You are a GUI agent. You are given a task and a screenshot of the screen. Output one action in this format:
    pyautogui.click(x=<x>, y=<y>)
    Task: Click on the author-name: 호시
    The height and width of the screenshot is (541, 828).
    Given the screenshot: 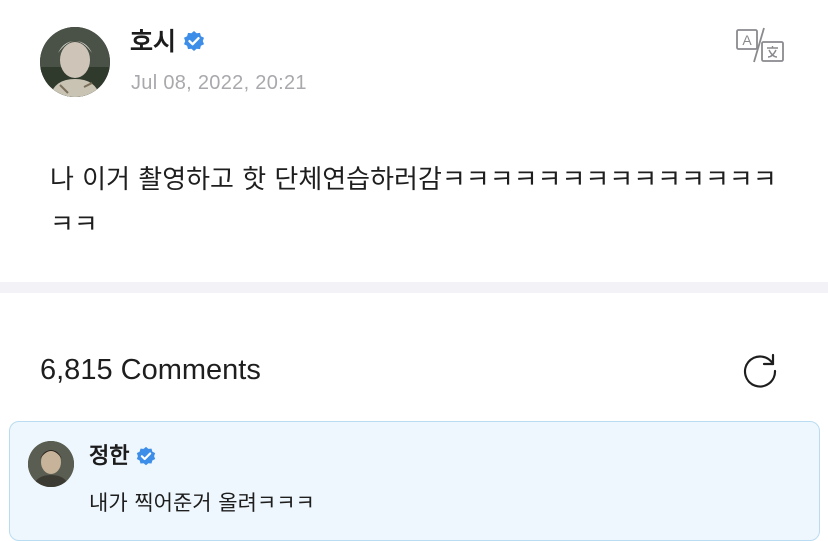 What is the action you would take?
    pyautogui.click(x=153, y=42)
    